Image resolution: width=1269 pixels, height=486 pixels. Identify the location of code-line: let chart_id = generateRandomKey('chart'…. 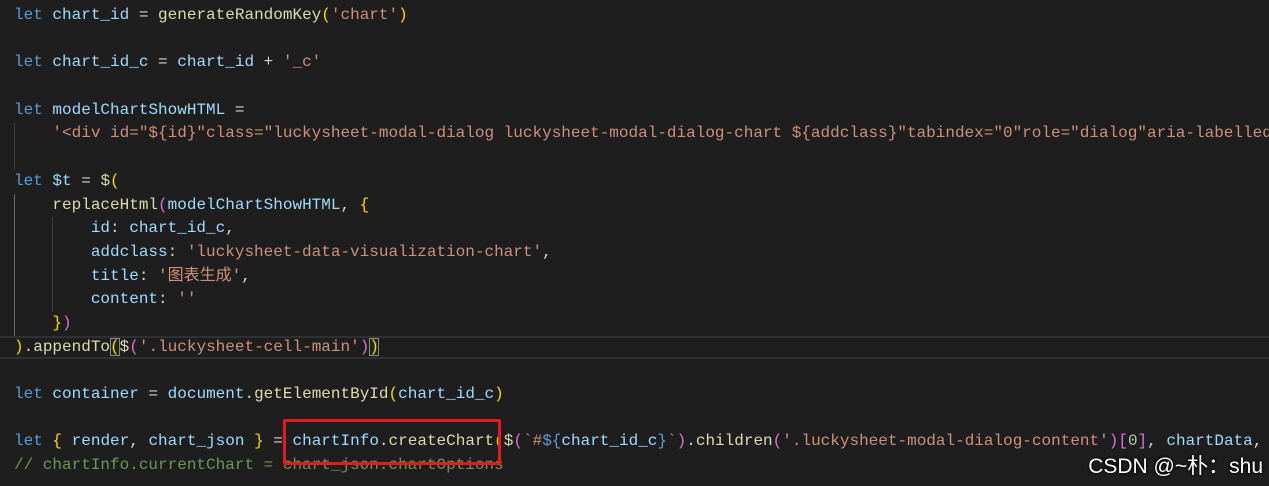
(634, 16).